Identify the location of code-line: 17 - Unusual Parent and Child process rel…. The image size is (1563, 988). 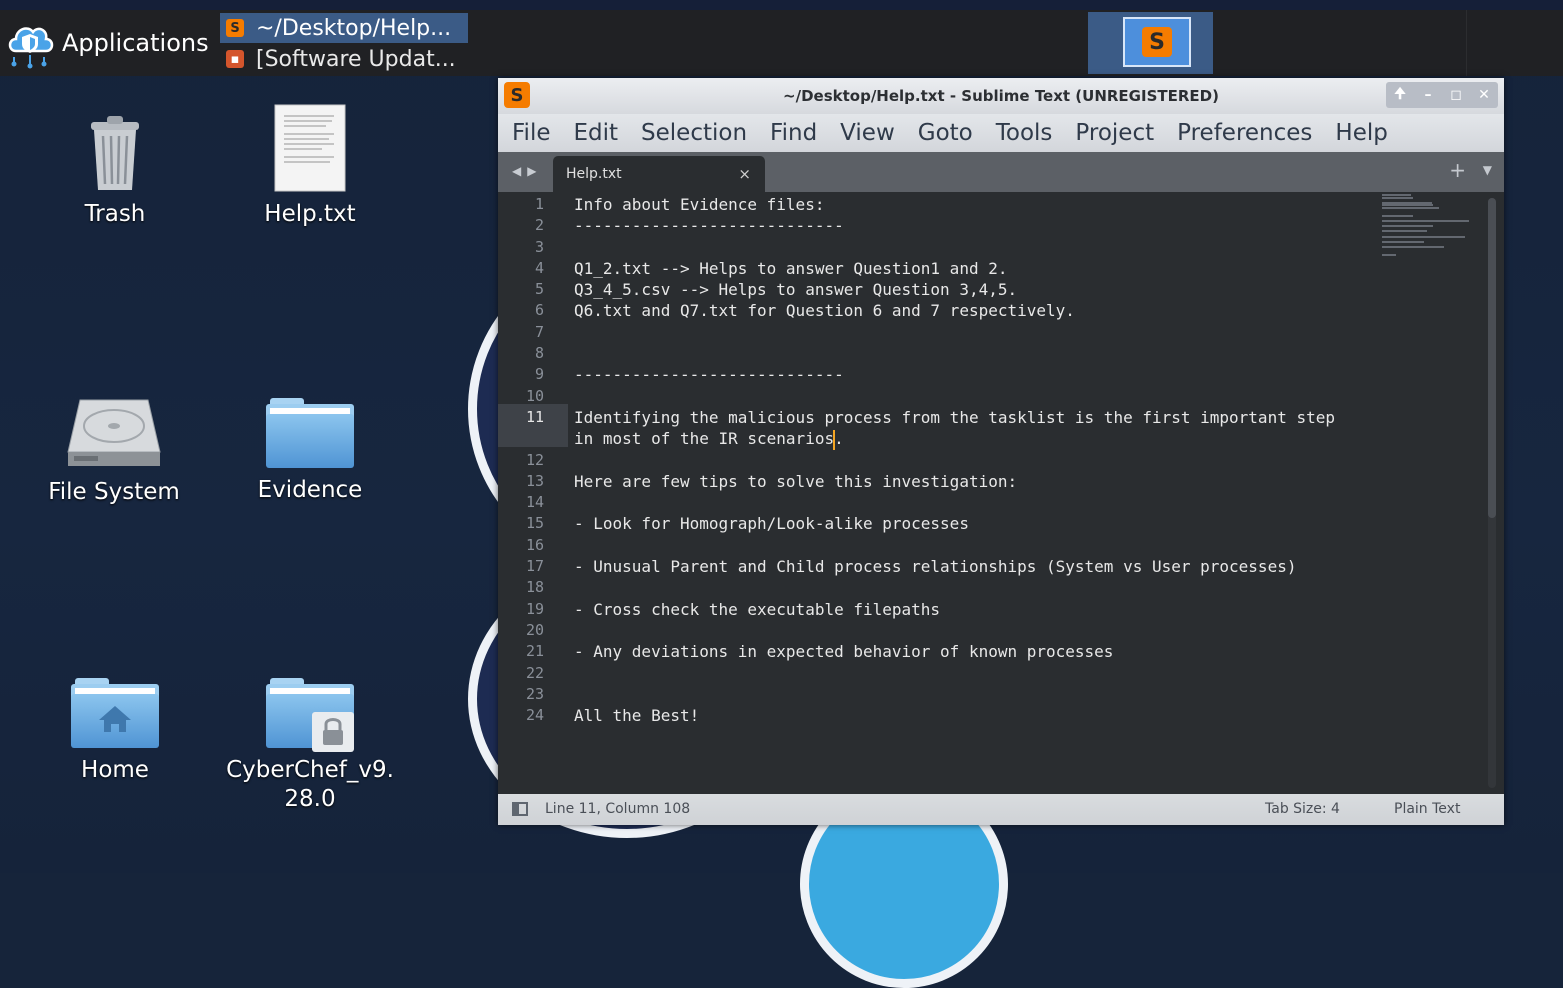
(993, 566).